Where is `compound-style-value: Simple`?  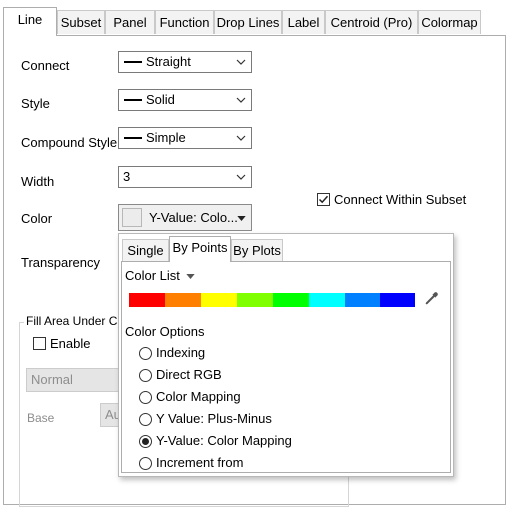 compound-style-value: Simple is located at coordinates (166, 137).